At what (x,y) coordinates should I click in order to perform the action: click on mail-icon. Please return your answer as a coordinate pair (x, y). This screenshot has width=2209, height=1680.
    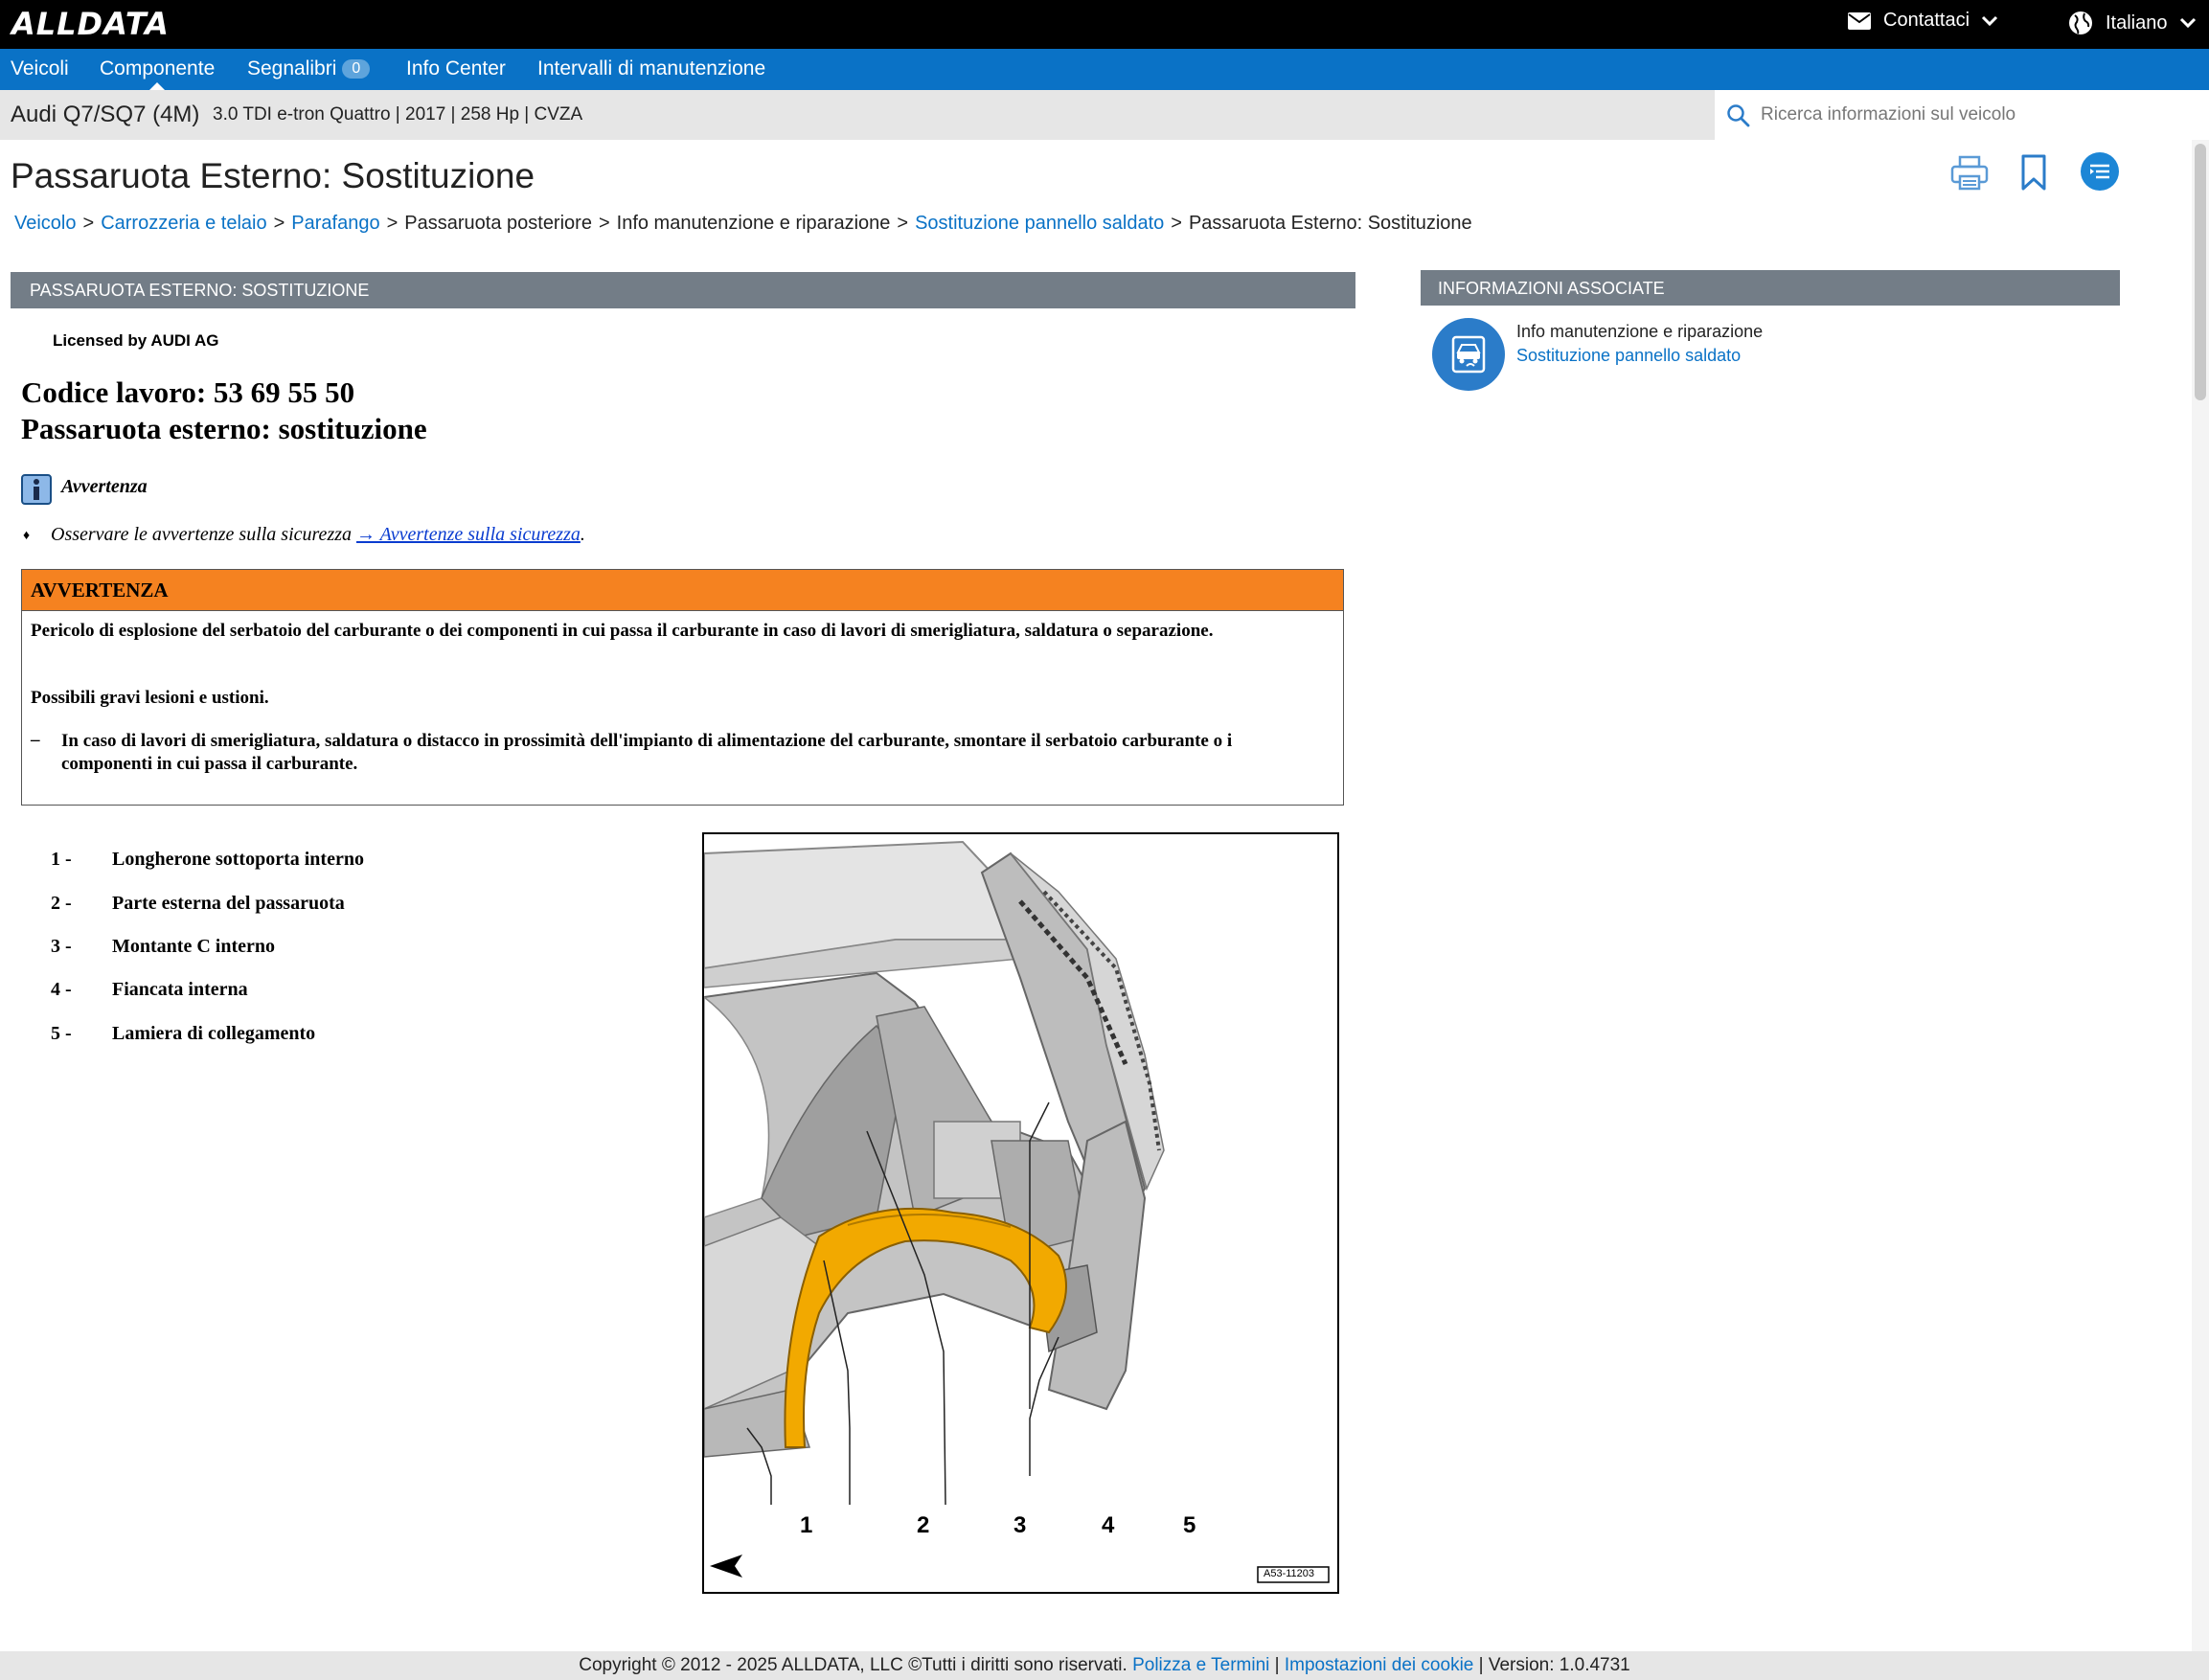
    Looking at the image, I should click on (1860, 20).